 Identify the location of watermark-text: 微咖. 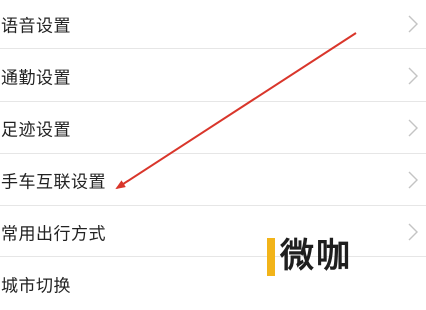
(316, 256).